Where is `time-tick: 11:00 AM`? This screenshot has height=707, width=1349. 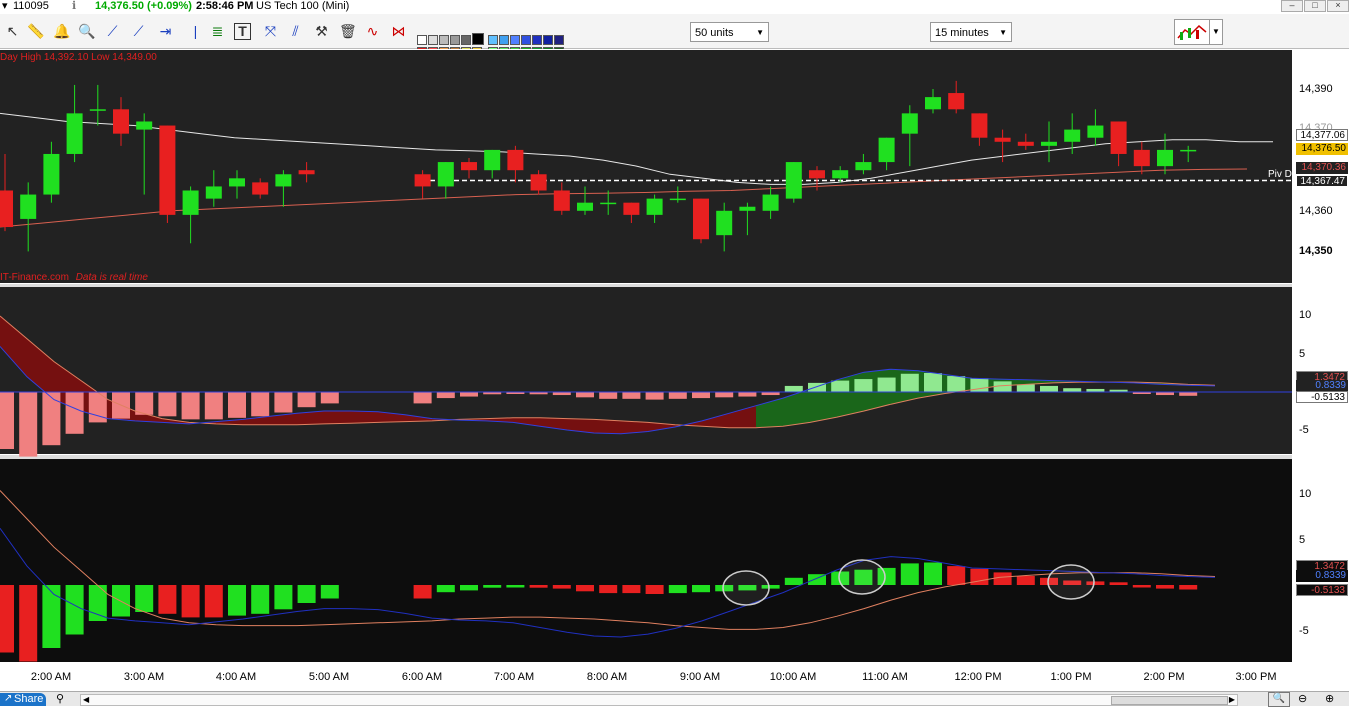 time-tick: 11:00 AM is located at coordinates (885, 677).